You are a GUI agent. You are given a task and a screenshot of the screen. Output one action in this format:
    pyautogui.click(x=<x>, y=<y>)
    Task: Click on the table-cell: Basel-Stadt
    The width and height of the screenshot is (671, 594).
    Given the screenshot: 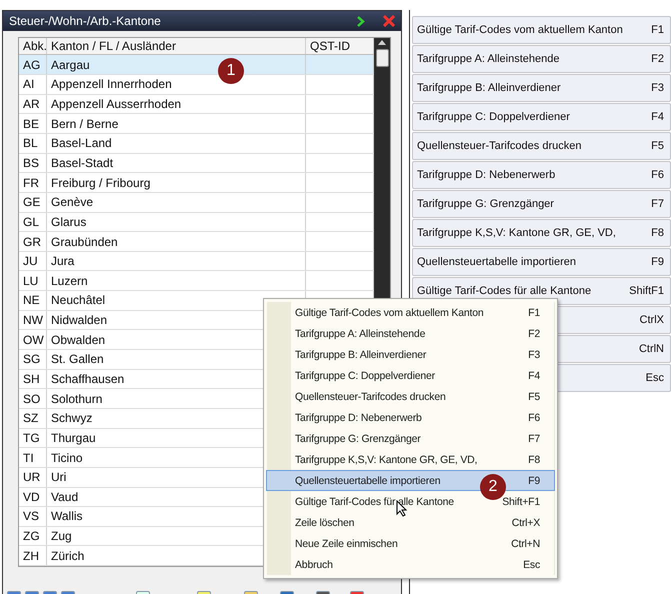 What is the action you would take?
    pyautogui.click(x=176, y=163)
    